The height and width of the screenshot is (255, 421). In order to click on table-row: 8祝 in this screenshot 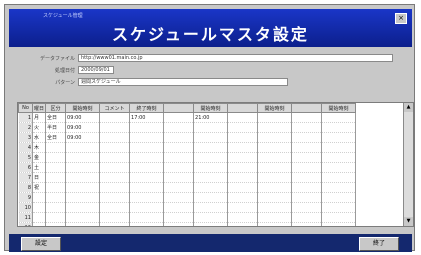, I will do `click(187, 187)`.